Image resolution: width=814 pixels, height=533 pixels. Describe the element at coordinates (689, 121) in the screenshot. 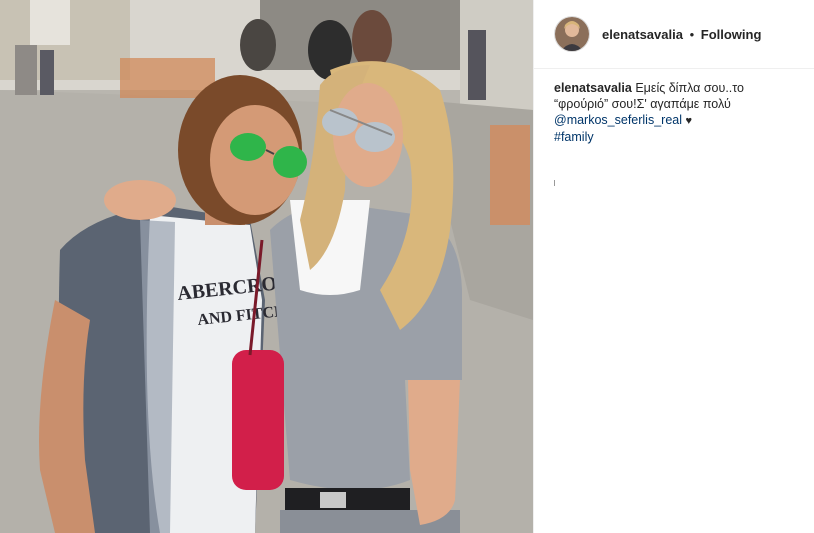

I see `heart-icon: ♥` at that location.